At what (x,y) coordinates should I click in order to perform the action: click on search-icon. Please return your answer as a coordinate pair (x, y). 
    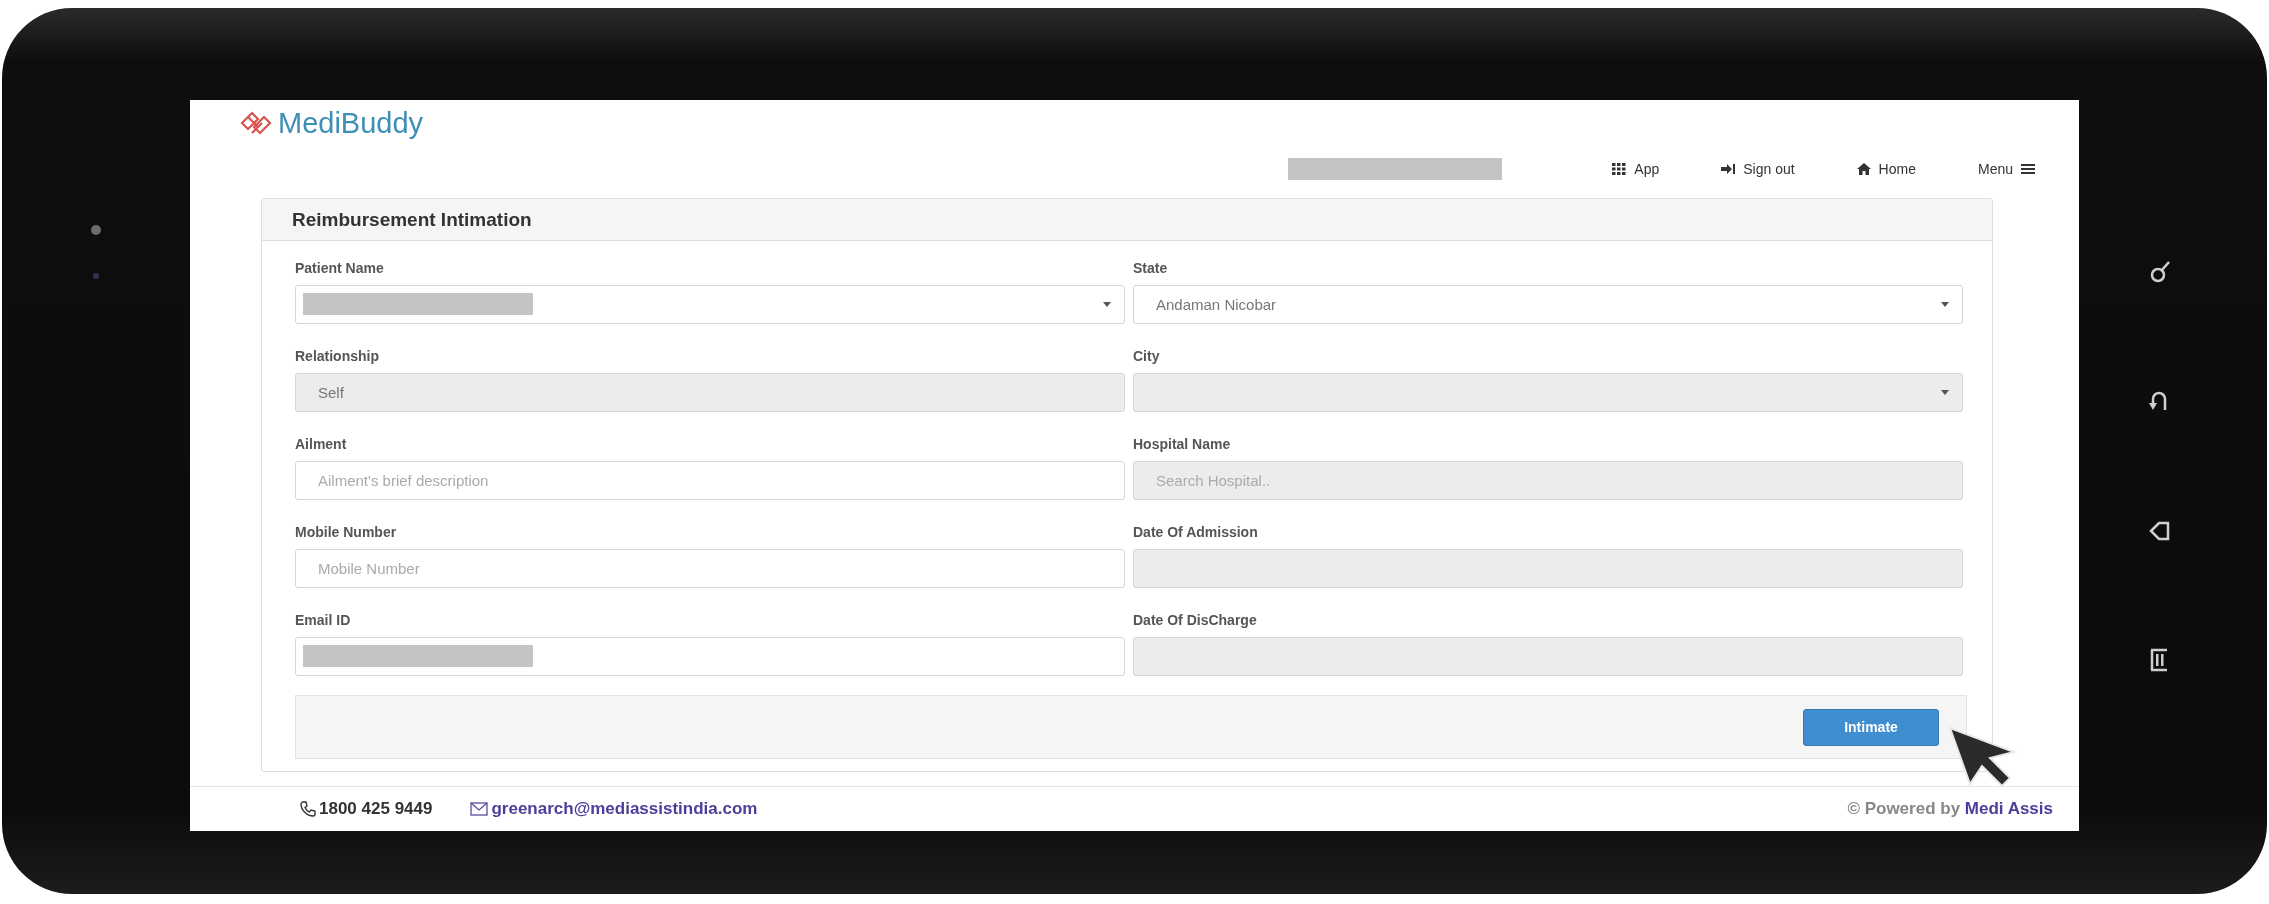
    Looking at the image, I should click on (2160, 272).